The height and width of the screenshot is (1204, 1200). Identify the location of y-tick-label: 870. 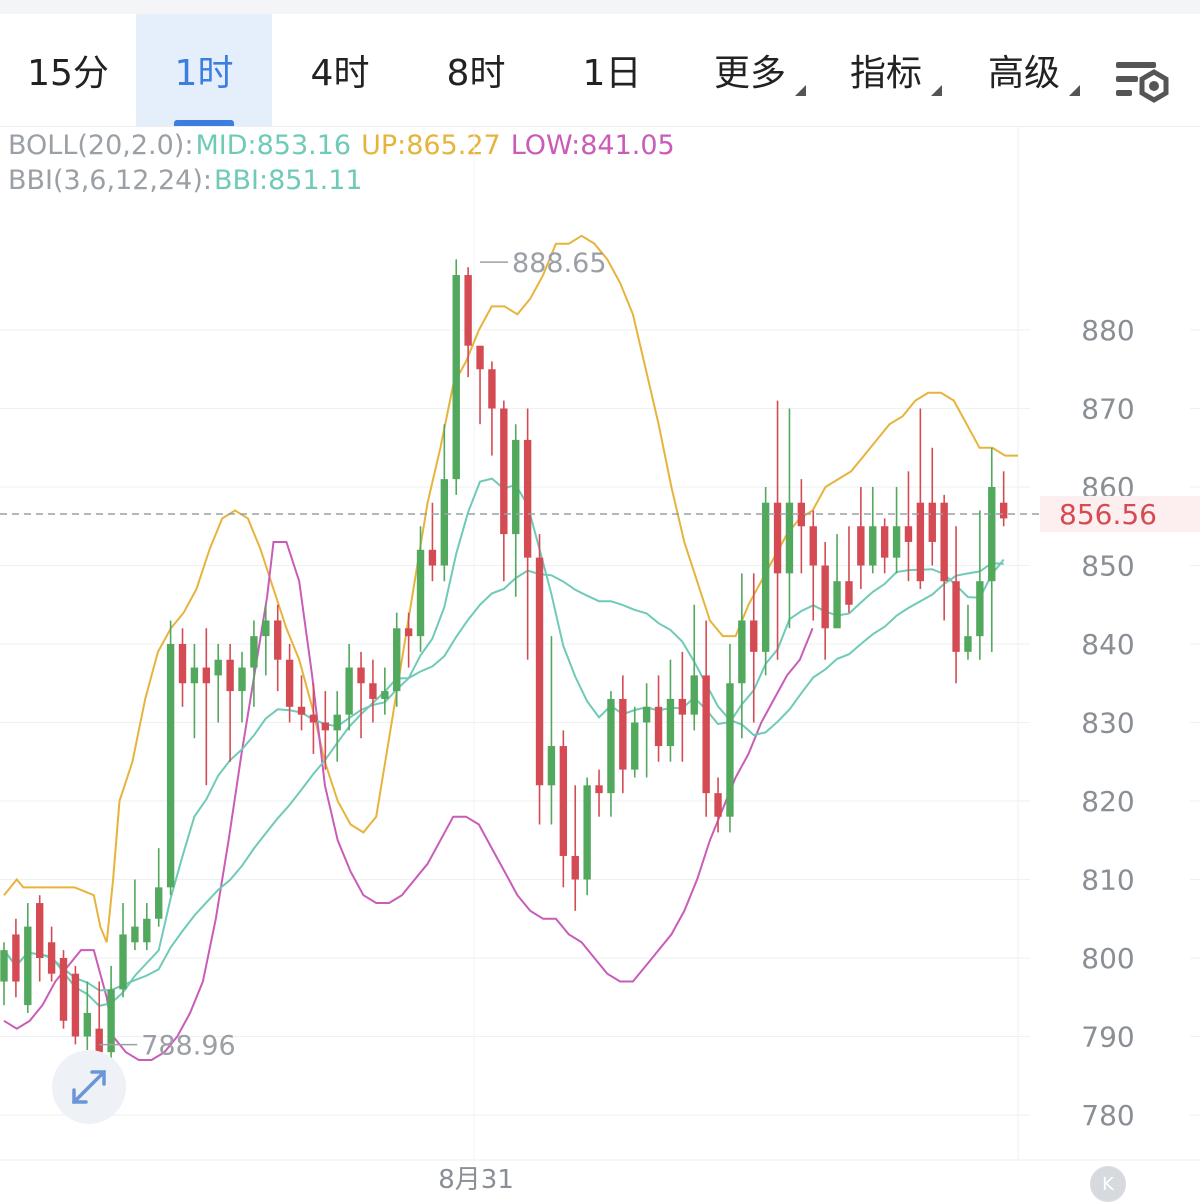
(1107, 409).